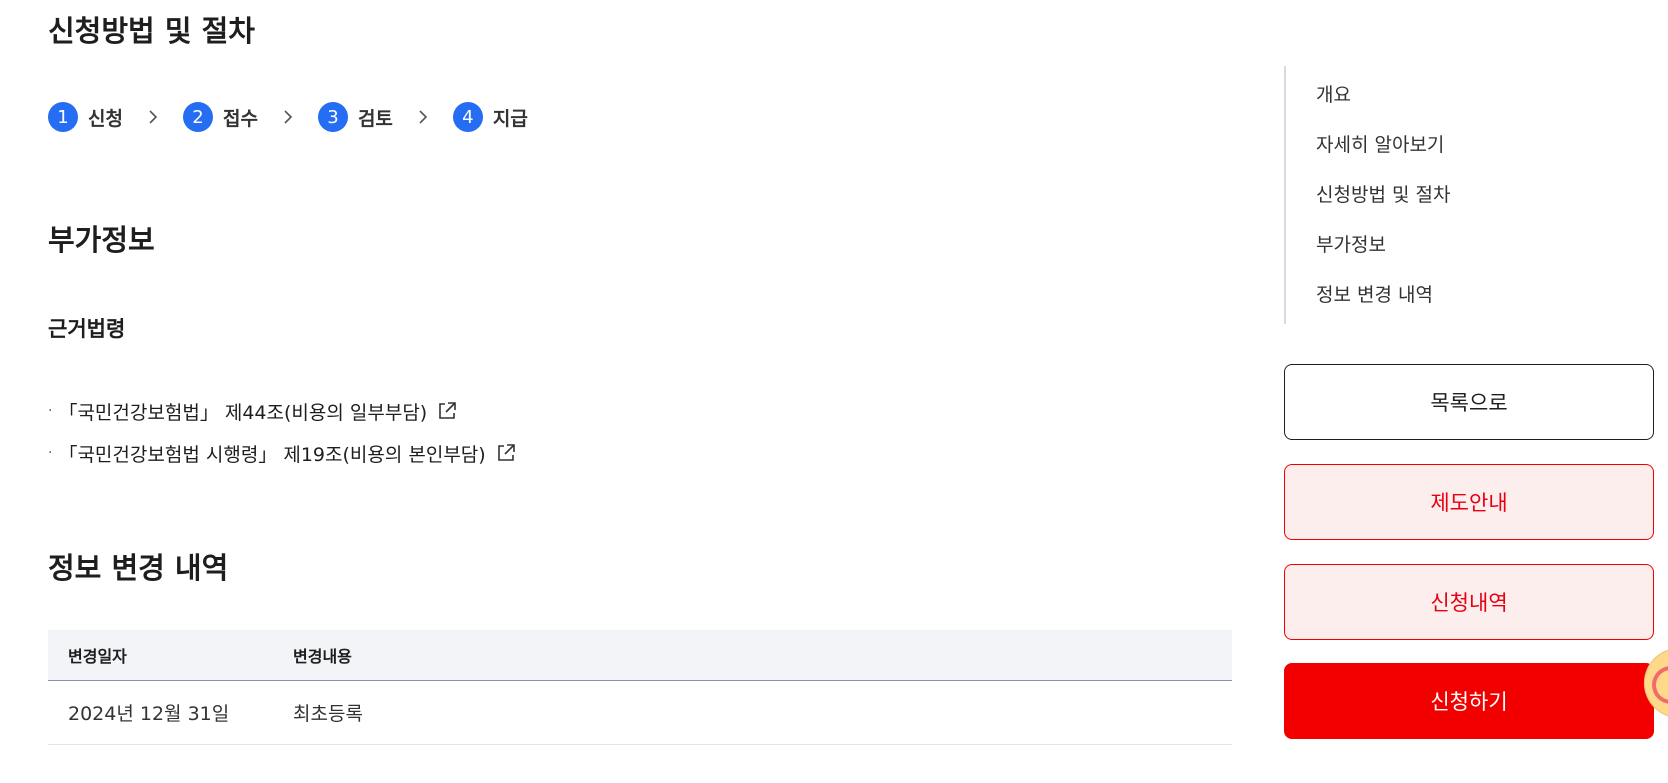 The image size is (1668, 783). What do you see at coordinates (151, 31) in the screenshot?
I see `procedure-title: 신청방법 및 절차` at bounding box center [151, 31].